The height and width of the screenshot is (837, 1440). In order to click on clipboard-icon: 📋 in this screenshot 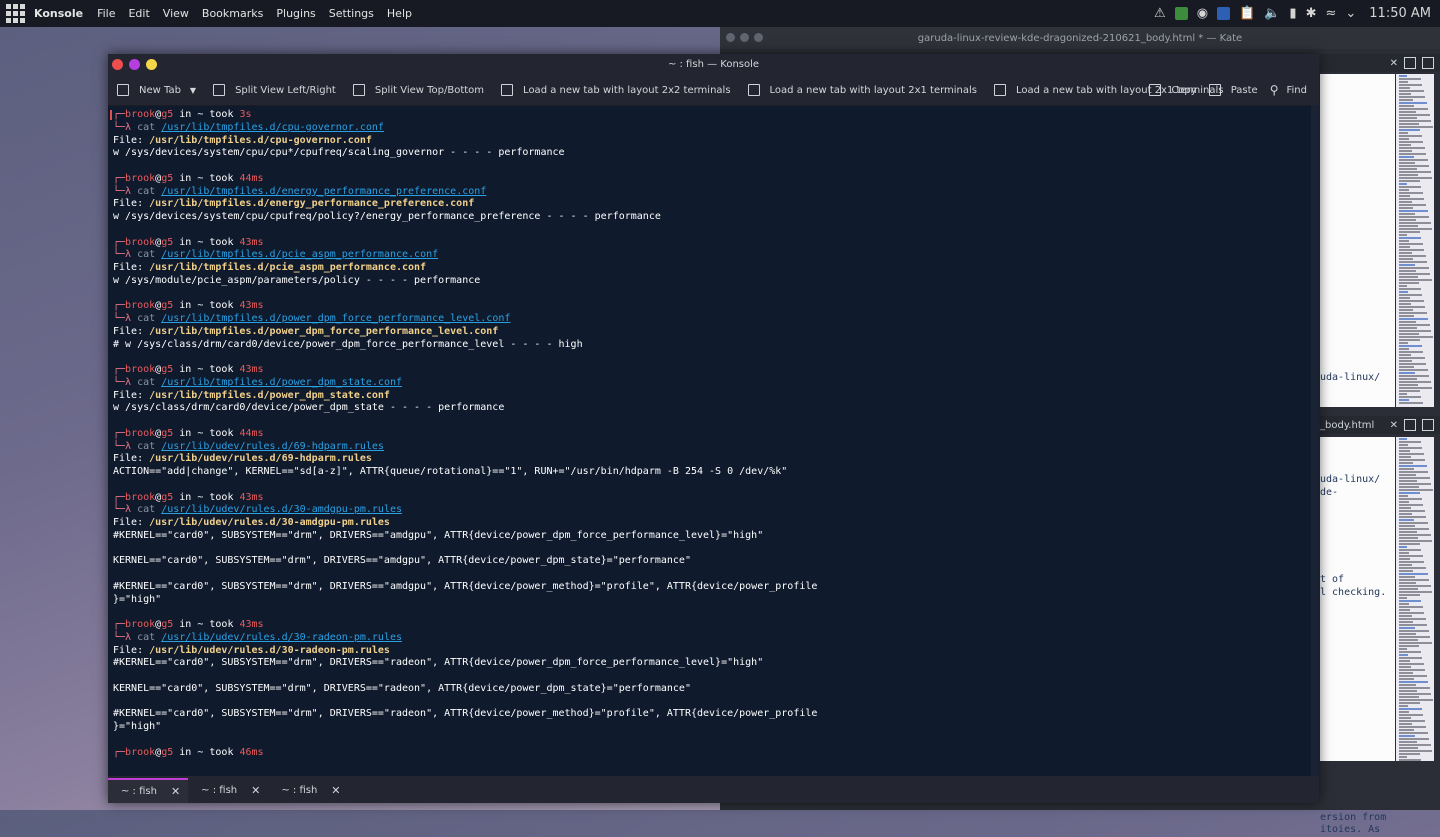, I will do `click(1247, 13)`.